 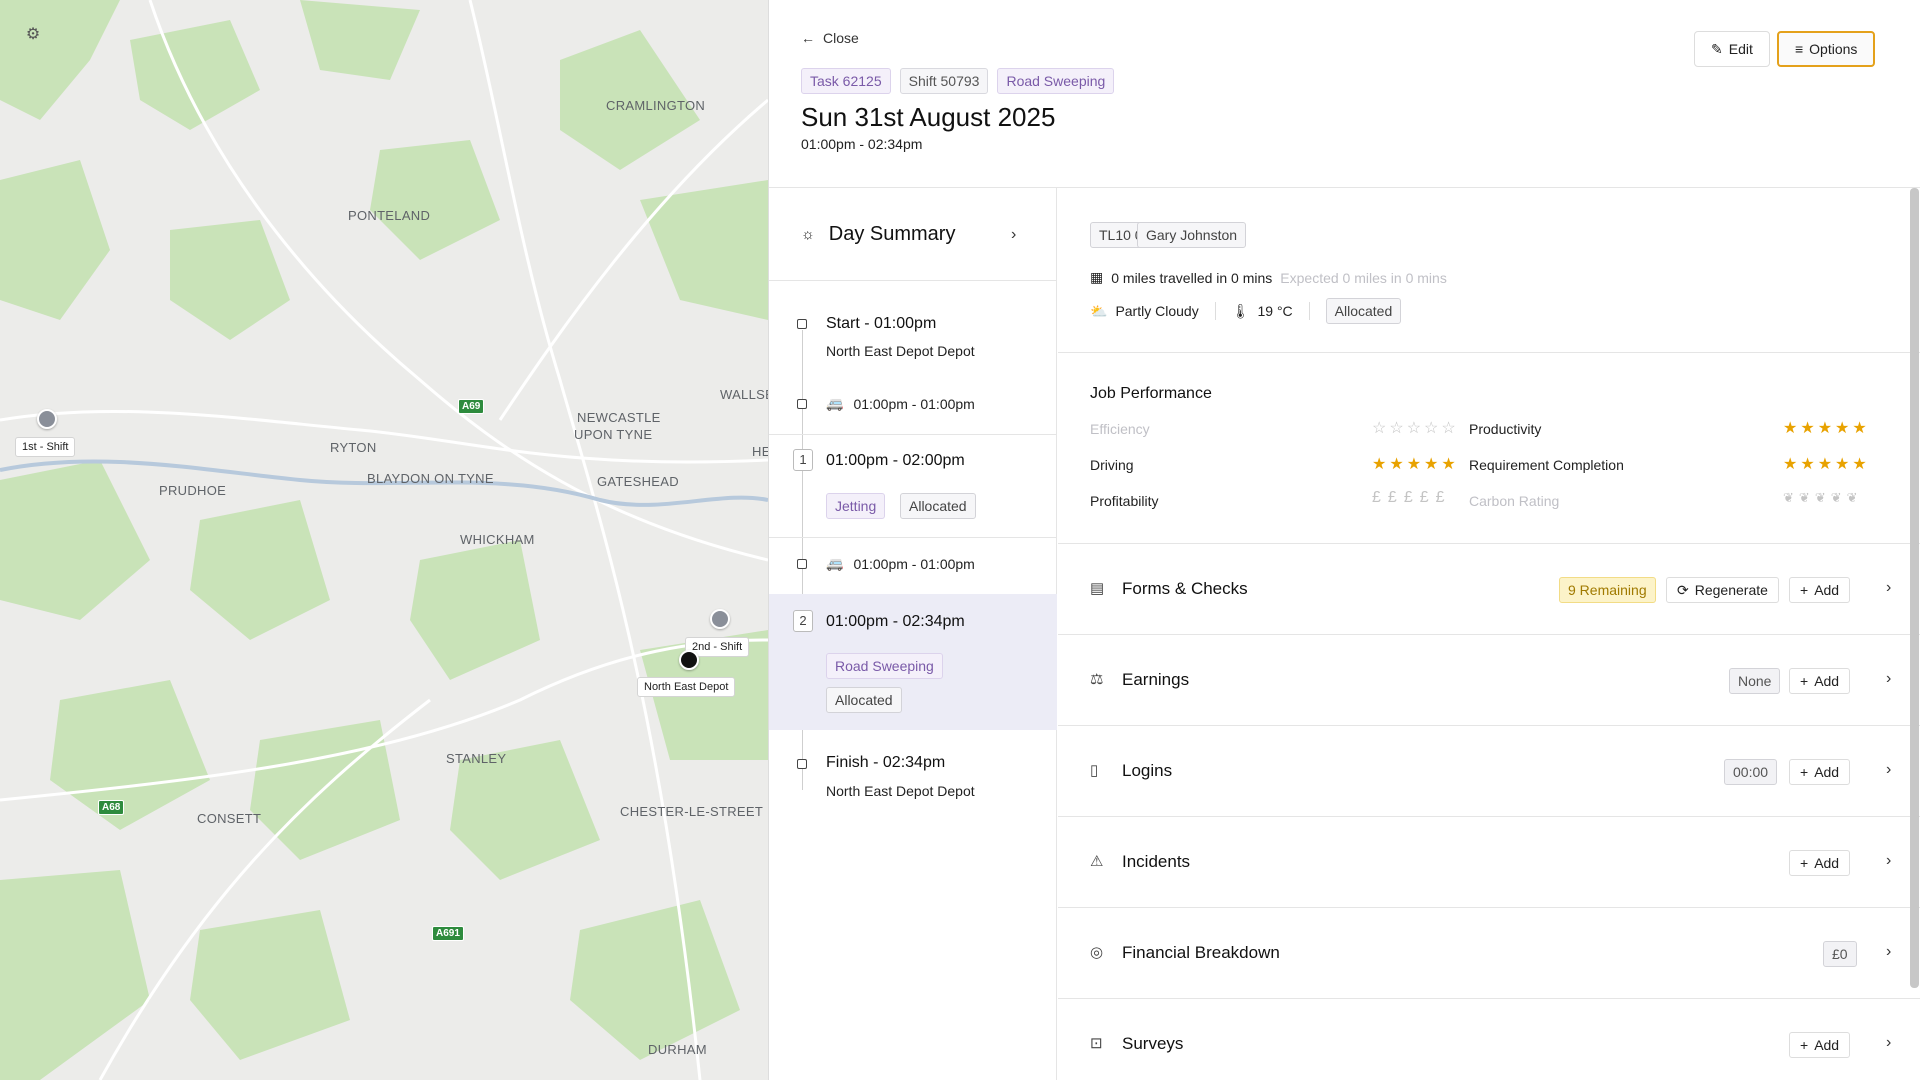 I want to click on efficiency-stars: ☆ ☆ ☆ ☆ ☆, so click(x=1414, y=428).